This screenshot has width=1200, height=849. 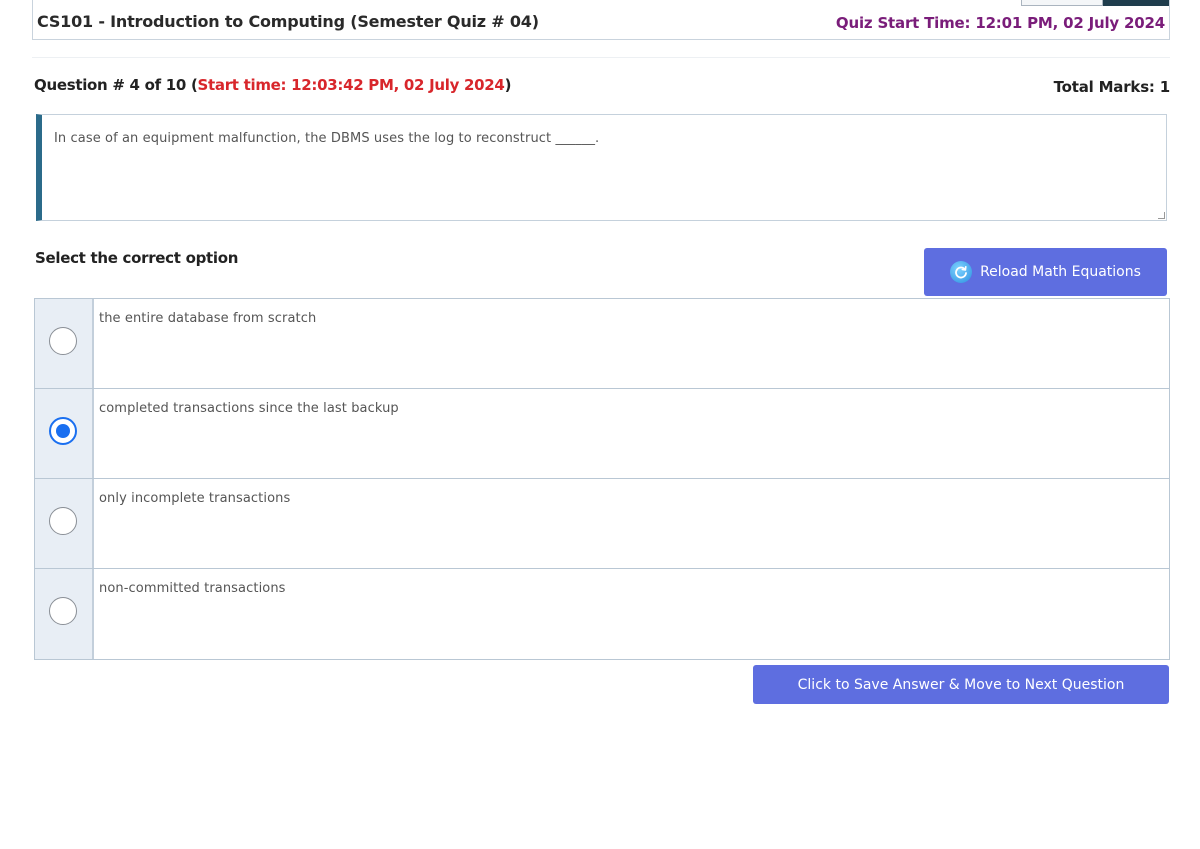 I want to click on option-row: the entire database from scratch, so click(x=602, y=344).